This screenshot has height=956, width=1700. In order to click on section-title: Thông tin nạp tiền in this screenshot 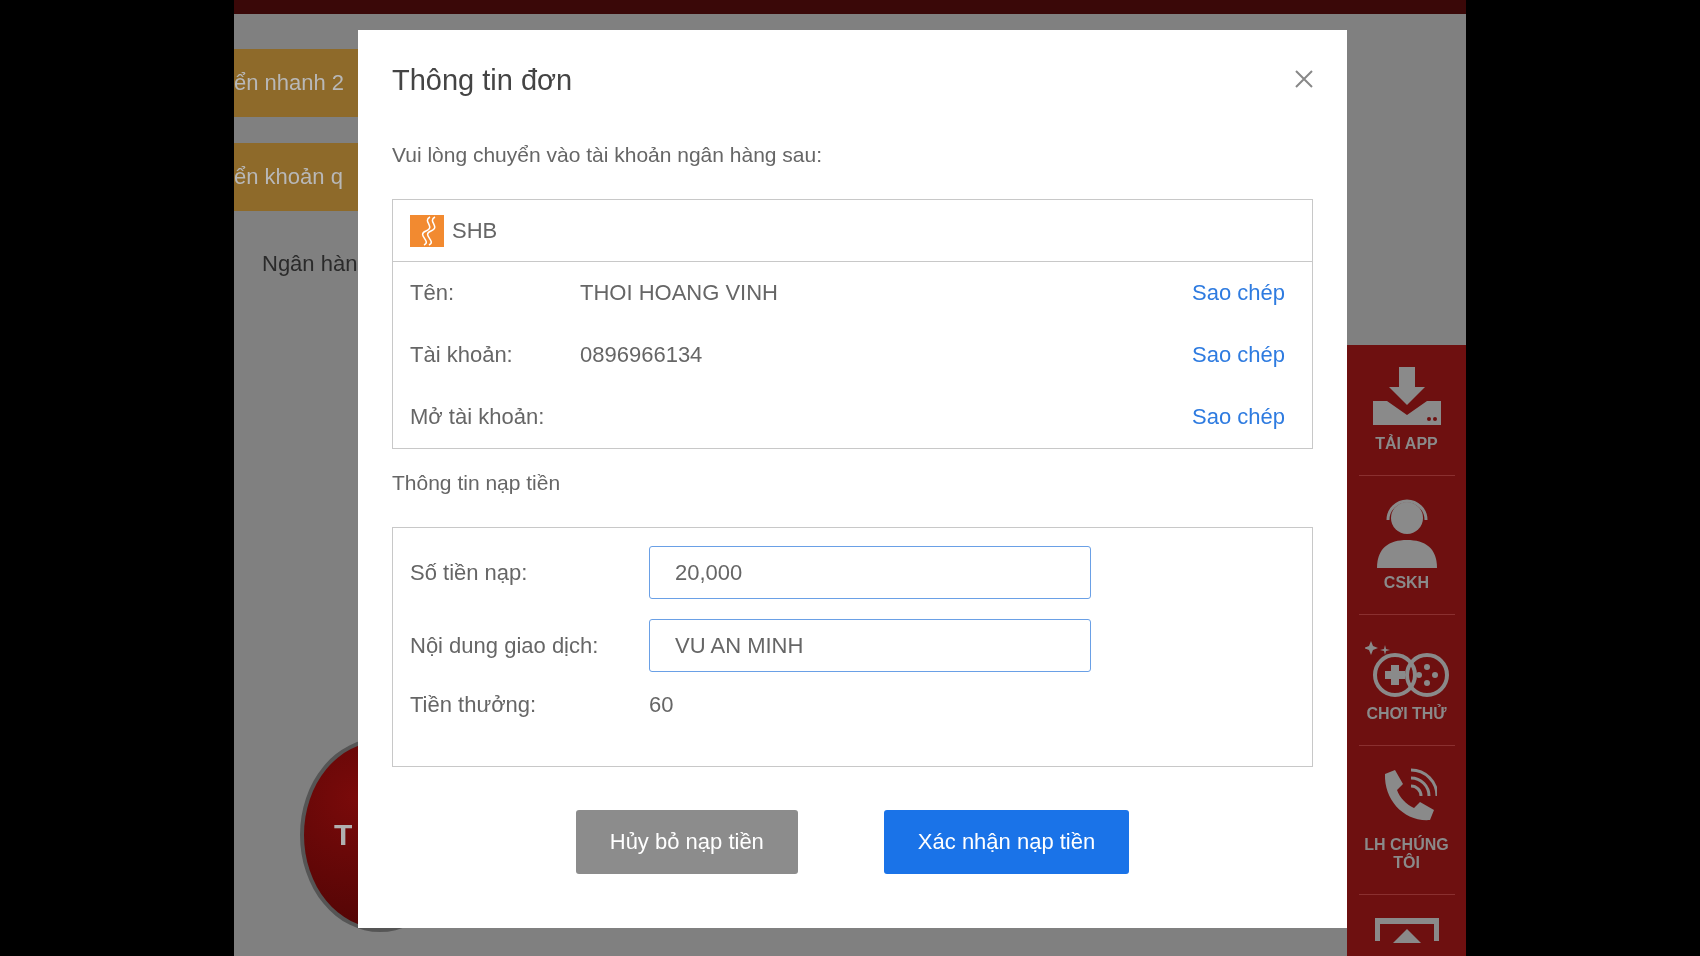, I will do `click(477, 483)`.